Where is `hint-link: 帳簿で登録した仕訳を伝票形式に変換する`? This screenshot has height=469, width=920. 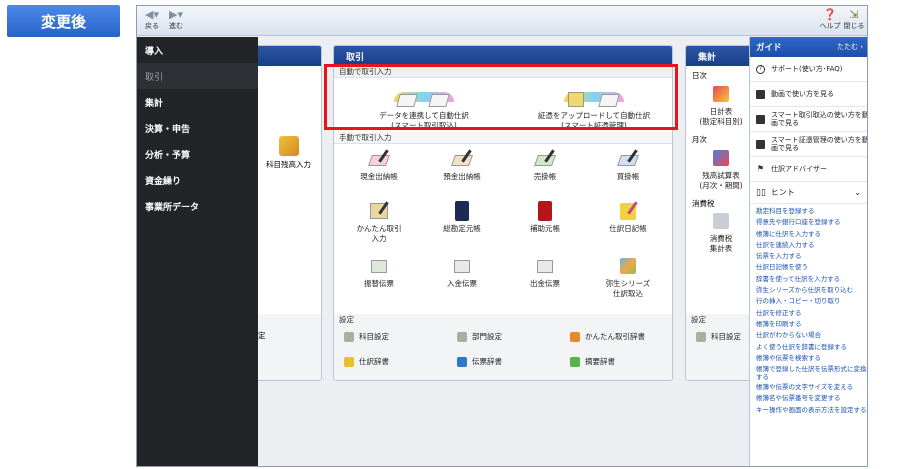 hint-link: 帳簿で登録した仕訳を伝票形式に変換する is located at coordinates (811, 373).